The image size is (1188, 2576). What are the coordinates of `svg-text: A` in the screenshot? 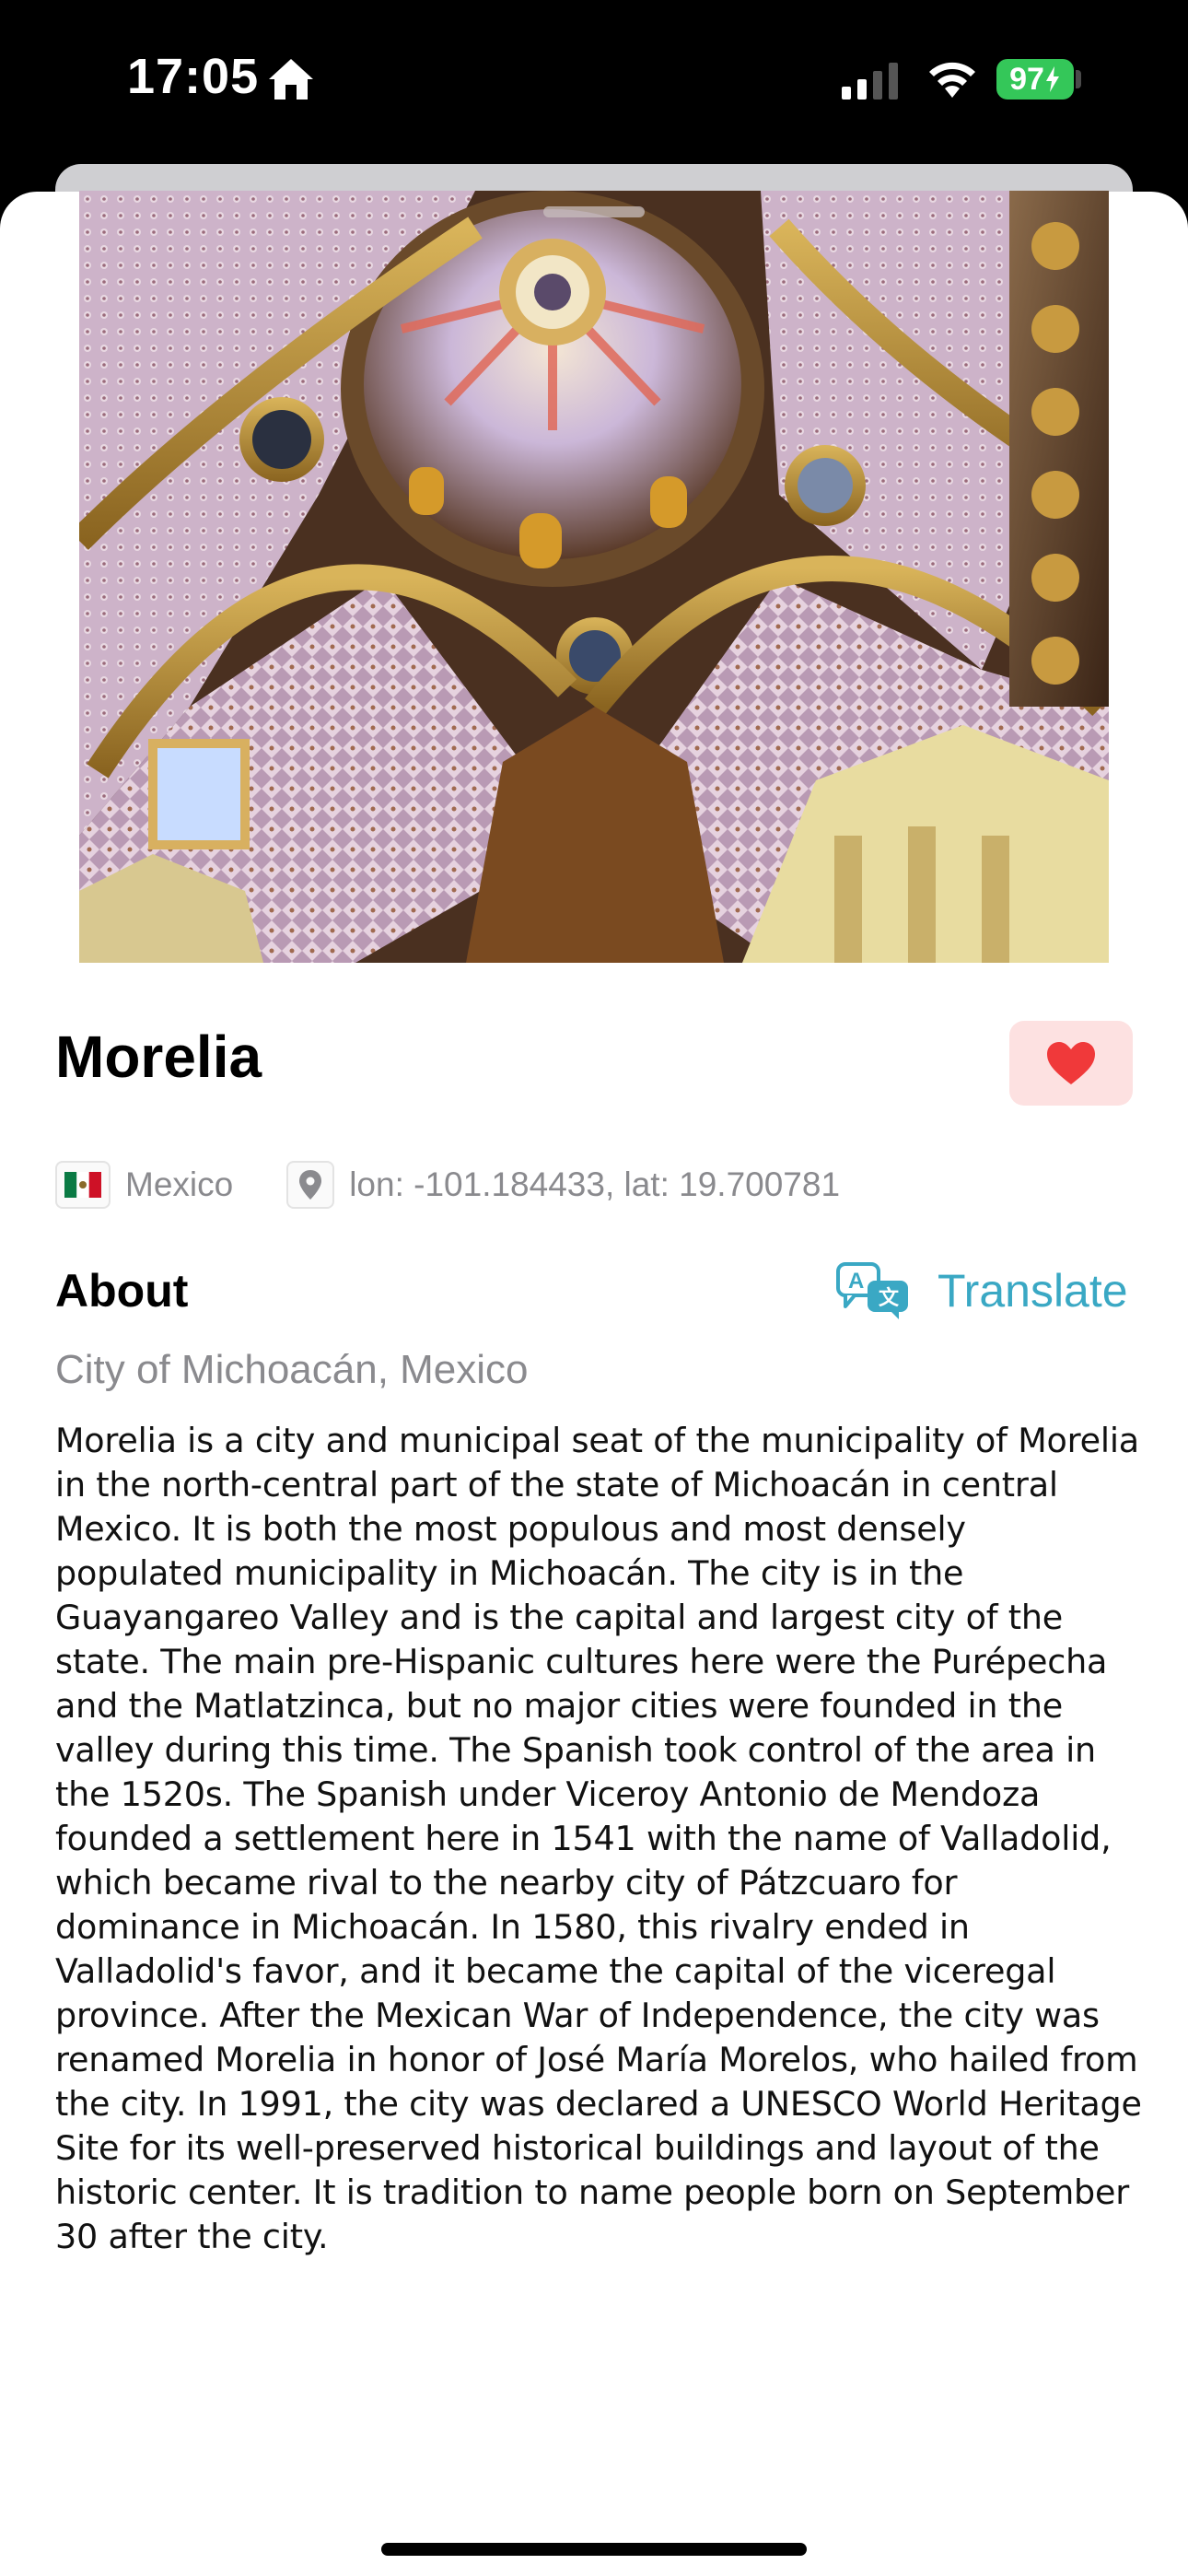 It's located at (856, 1281).